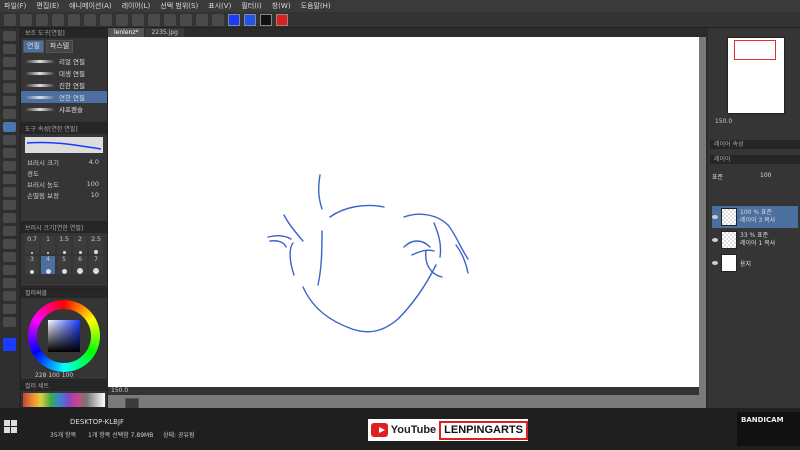  I want to click on redo-icon, so click(74, 19).